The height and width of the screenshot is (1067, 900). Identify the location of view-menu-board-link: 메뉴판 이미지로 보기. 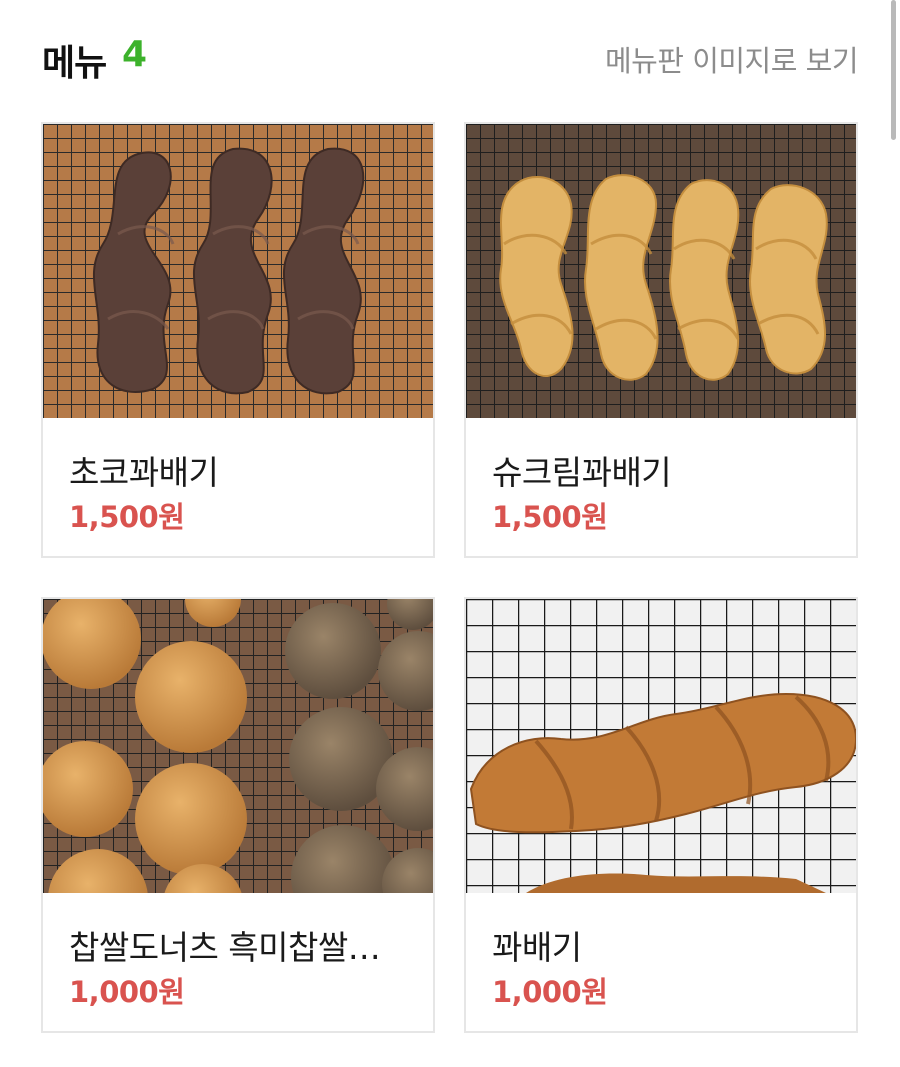
(732, 59).